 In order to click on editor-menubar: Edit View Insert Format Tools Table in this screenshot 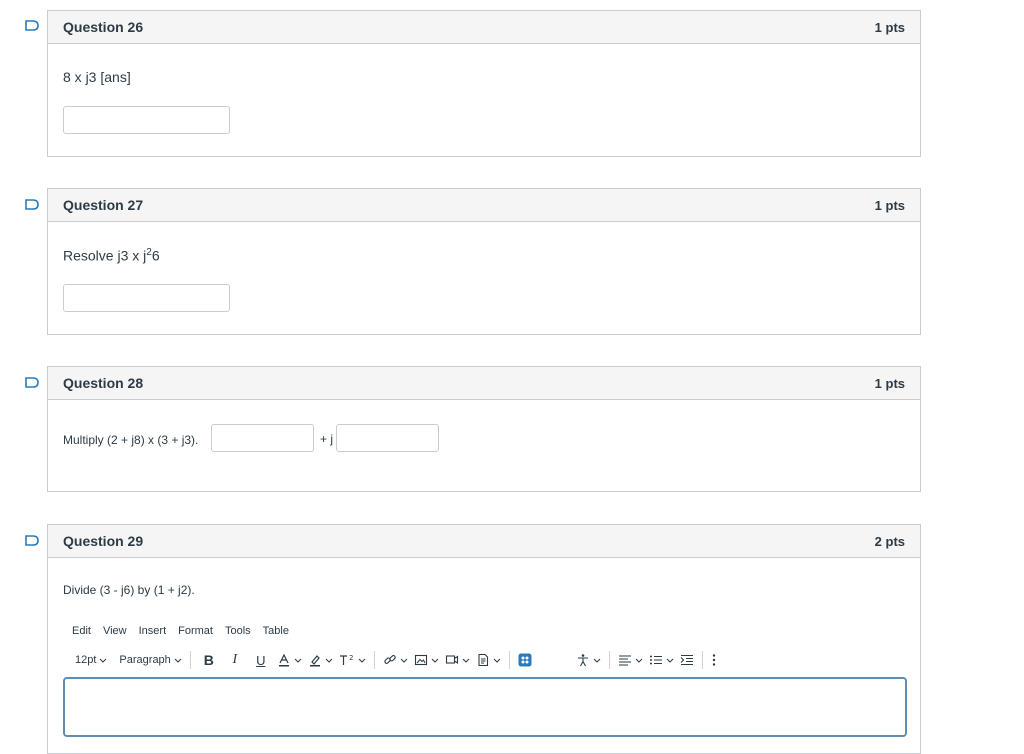, I will do `click(180, 631)`.